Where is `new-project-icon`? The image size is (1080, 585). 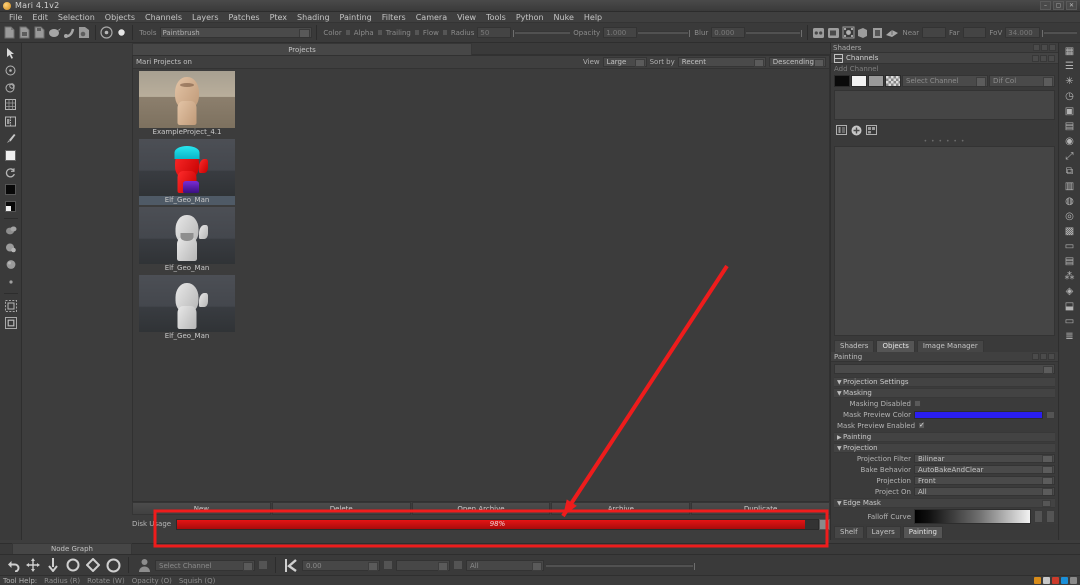 new-project-icon is located at coordinates (10, 32).